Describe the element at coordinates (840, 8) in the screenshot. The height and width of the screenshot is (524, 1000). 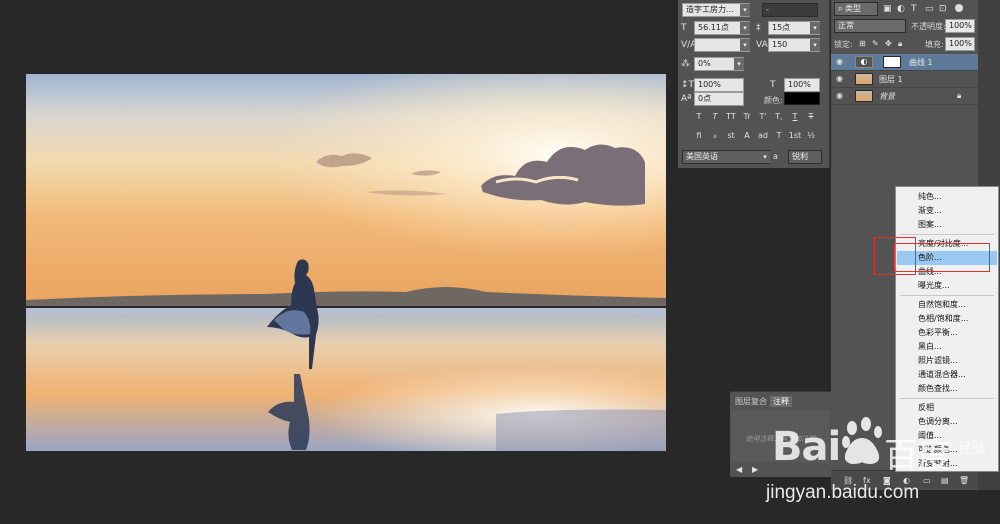
I see `search-icon: ⌕` at that location.